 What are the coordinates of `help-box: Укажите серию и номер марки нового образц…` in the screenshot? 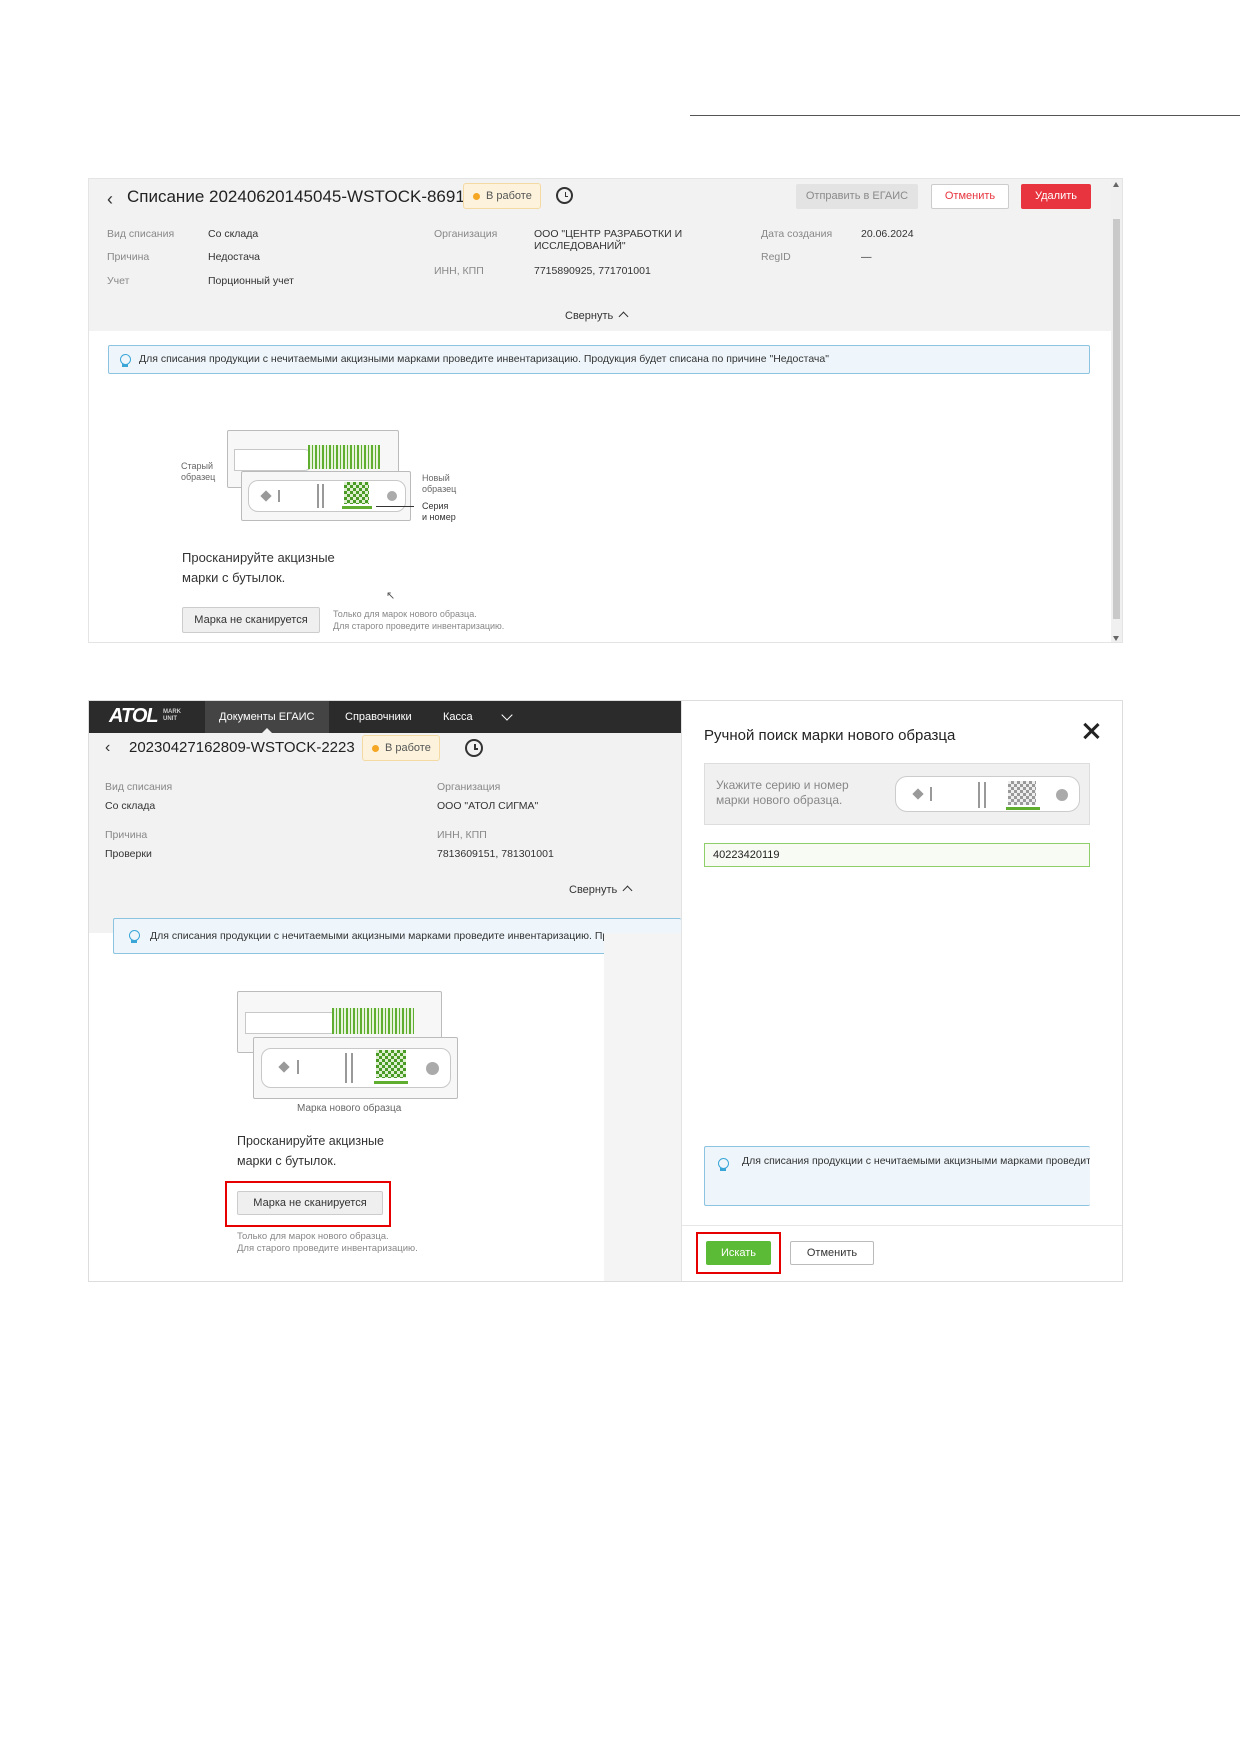 It's located at (897, 794).